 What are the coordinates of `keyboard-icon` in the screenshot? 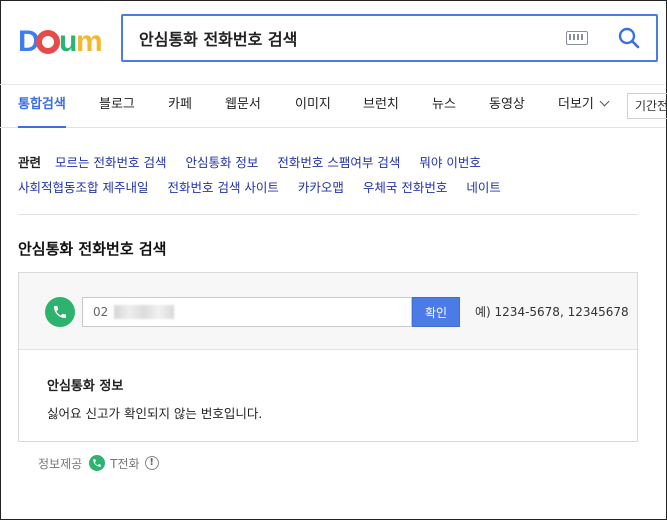 It's located at (577, 38).